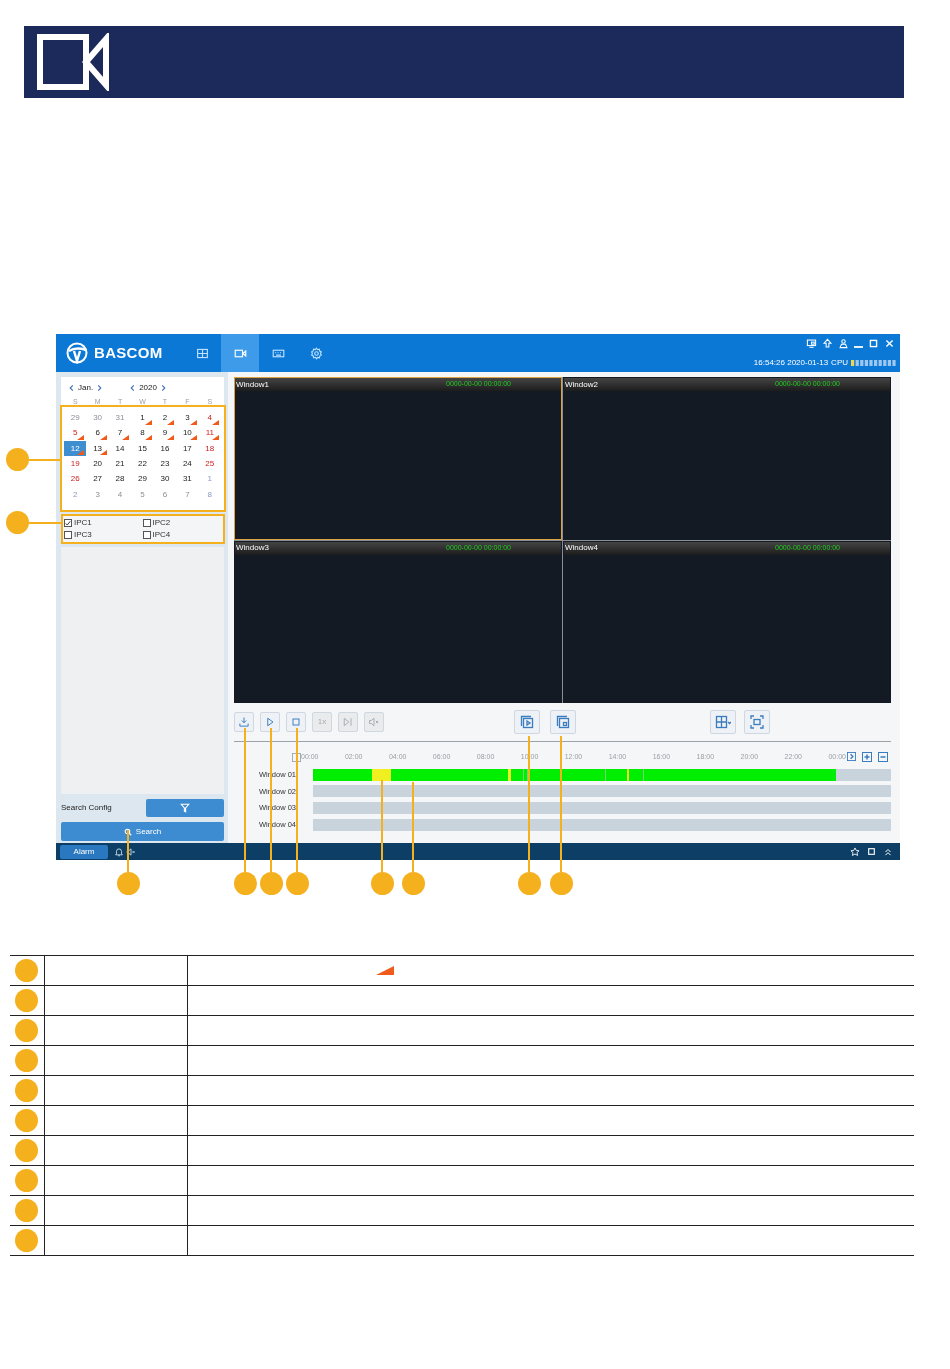  I want to click on user-button, so click(843, 343).